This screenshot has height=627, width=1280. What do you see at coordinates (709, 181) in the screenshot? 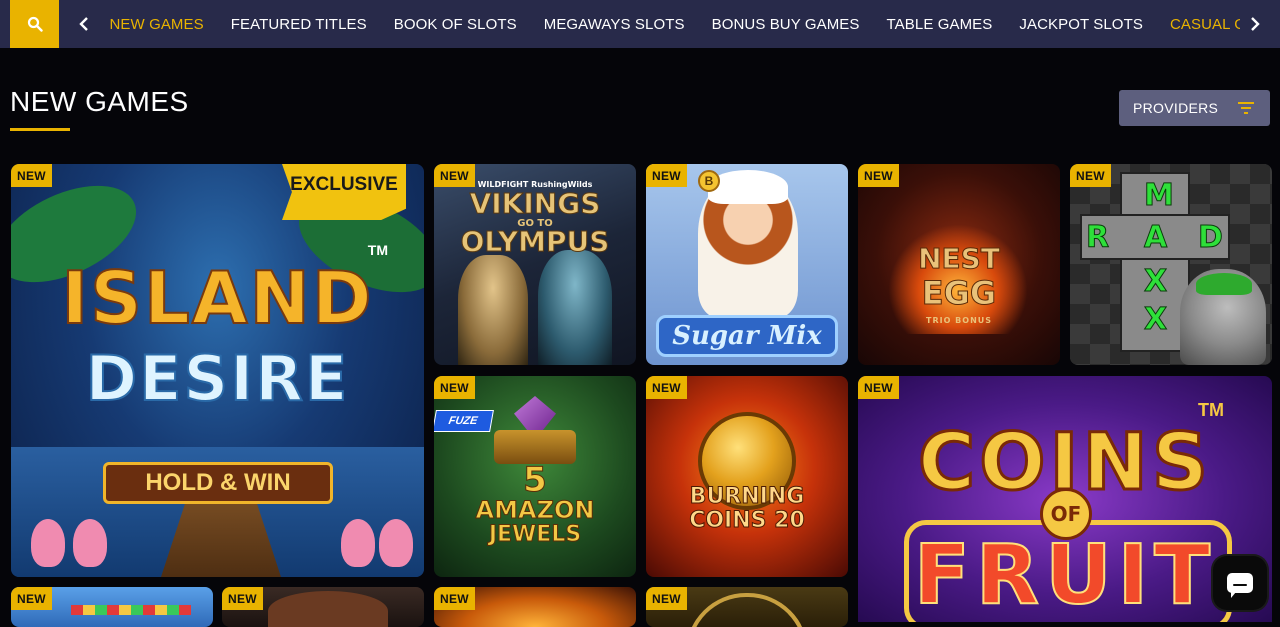
I see `coin-icon: B` at bounding box center [709, 181].